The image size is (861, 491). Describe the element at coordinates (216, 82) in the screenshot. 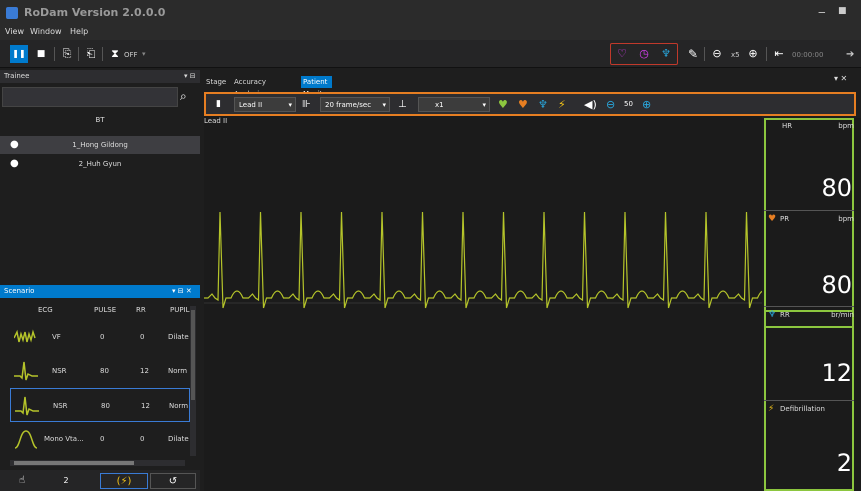

I see `tab-stage: Stage` at that location.